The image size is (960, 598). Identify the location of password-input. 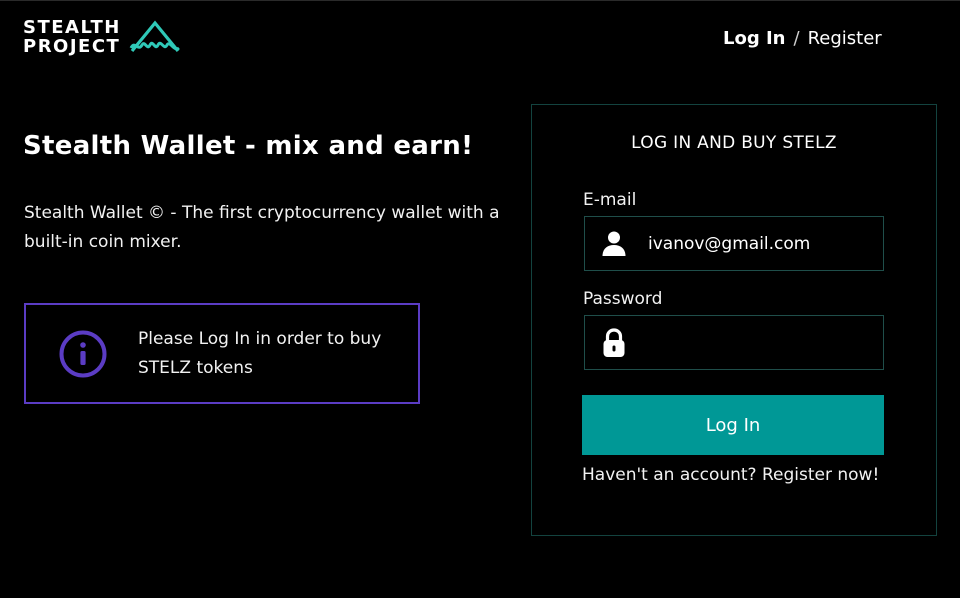
(758, 342).